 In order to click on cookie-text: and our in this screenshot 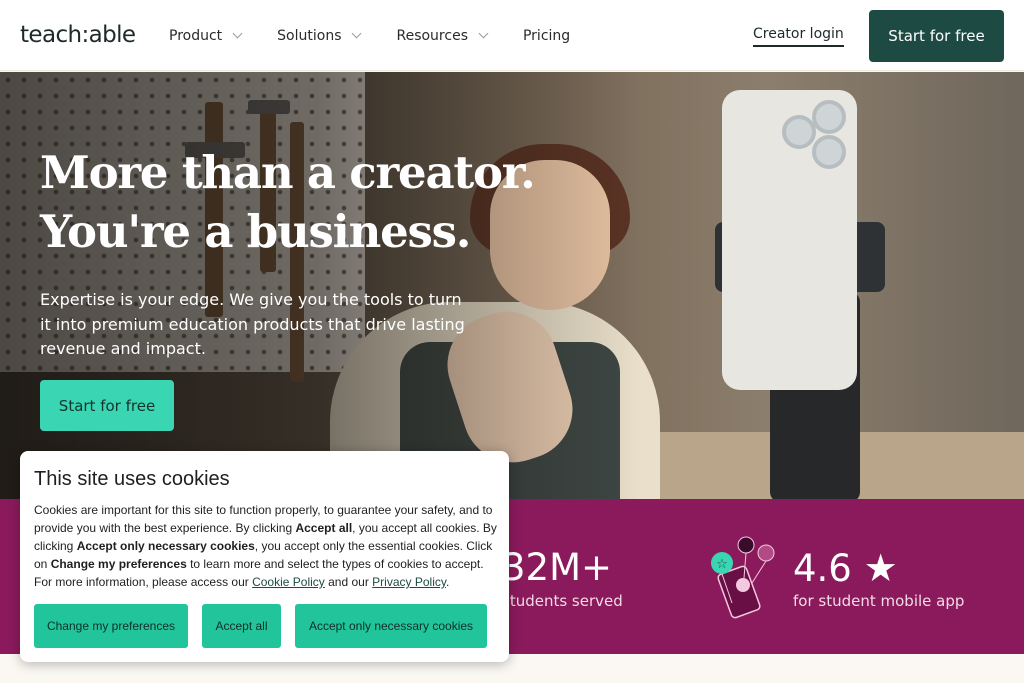, I will do `click(348, 582)`.